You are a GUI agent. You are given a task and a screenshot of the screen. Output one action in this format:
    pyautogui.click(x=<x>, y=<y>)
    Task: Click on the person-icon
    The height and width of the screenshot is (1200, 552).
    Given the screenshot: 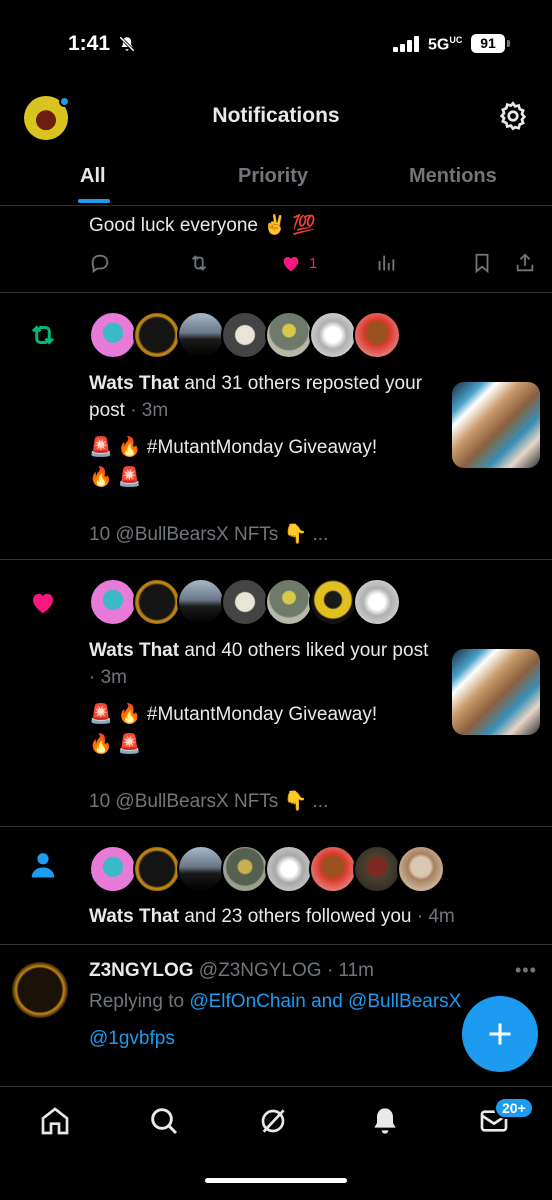 What is the action you would take?
    pyautogui.click(x=43, y=865)
    